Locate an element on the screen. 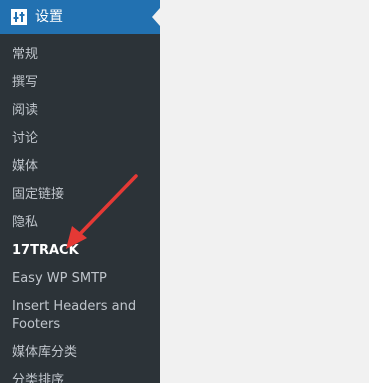 This screenshot has width=369, height=383. submenu-item-writing: 撰写 is located at coordinates (80, 83).